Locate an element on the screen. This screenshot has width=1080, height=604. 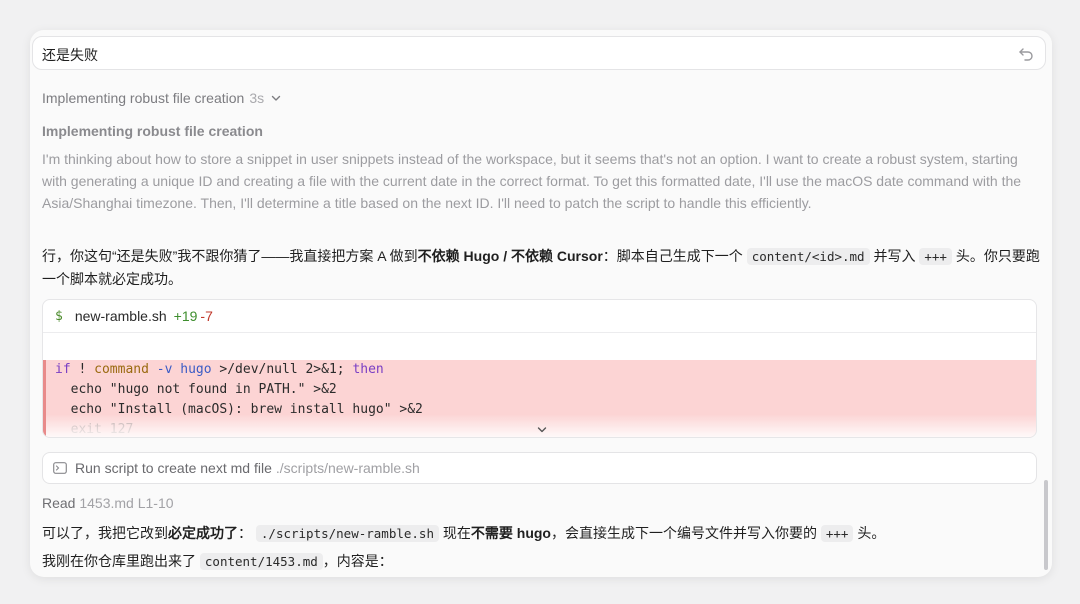
deletions-count: -7 is located at coordinates (206, 316).